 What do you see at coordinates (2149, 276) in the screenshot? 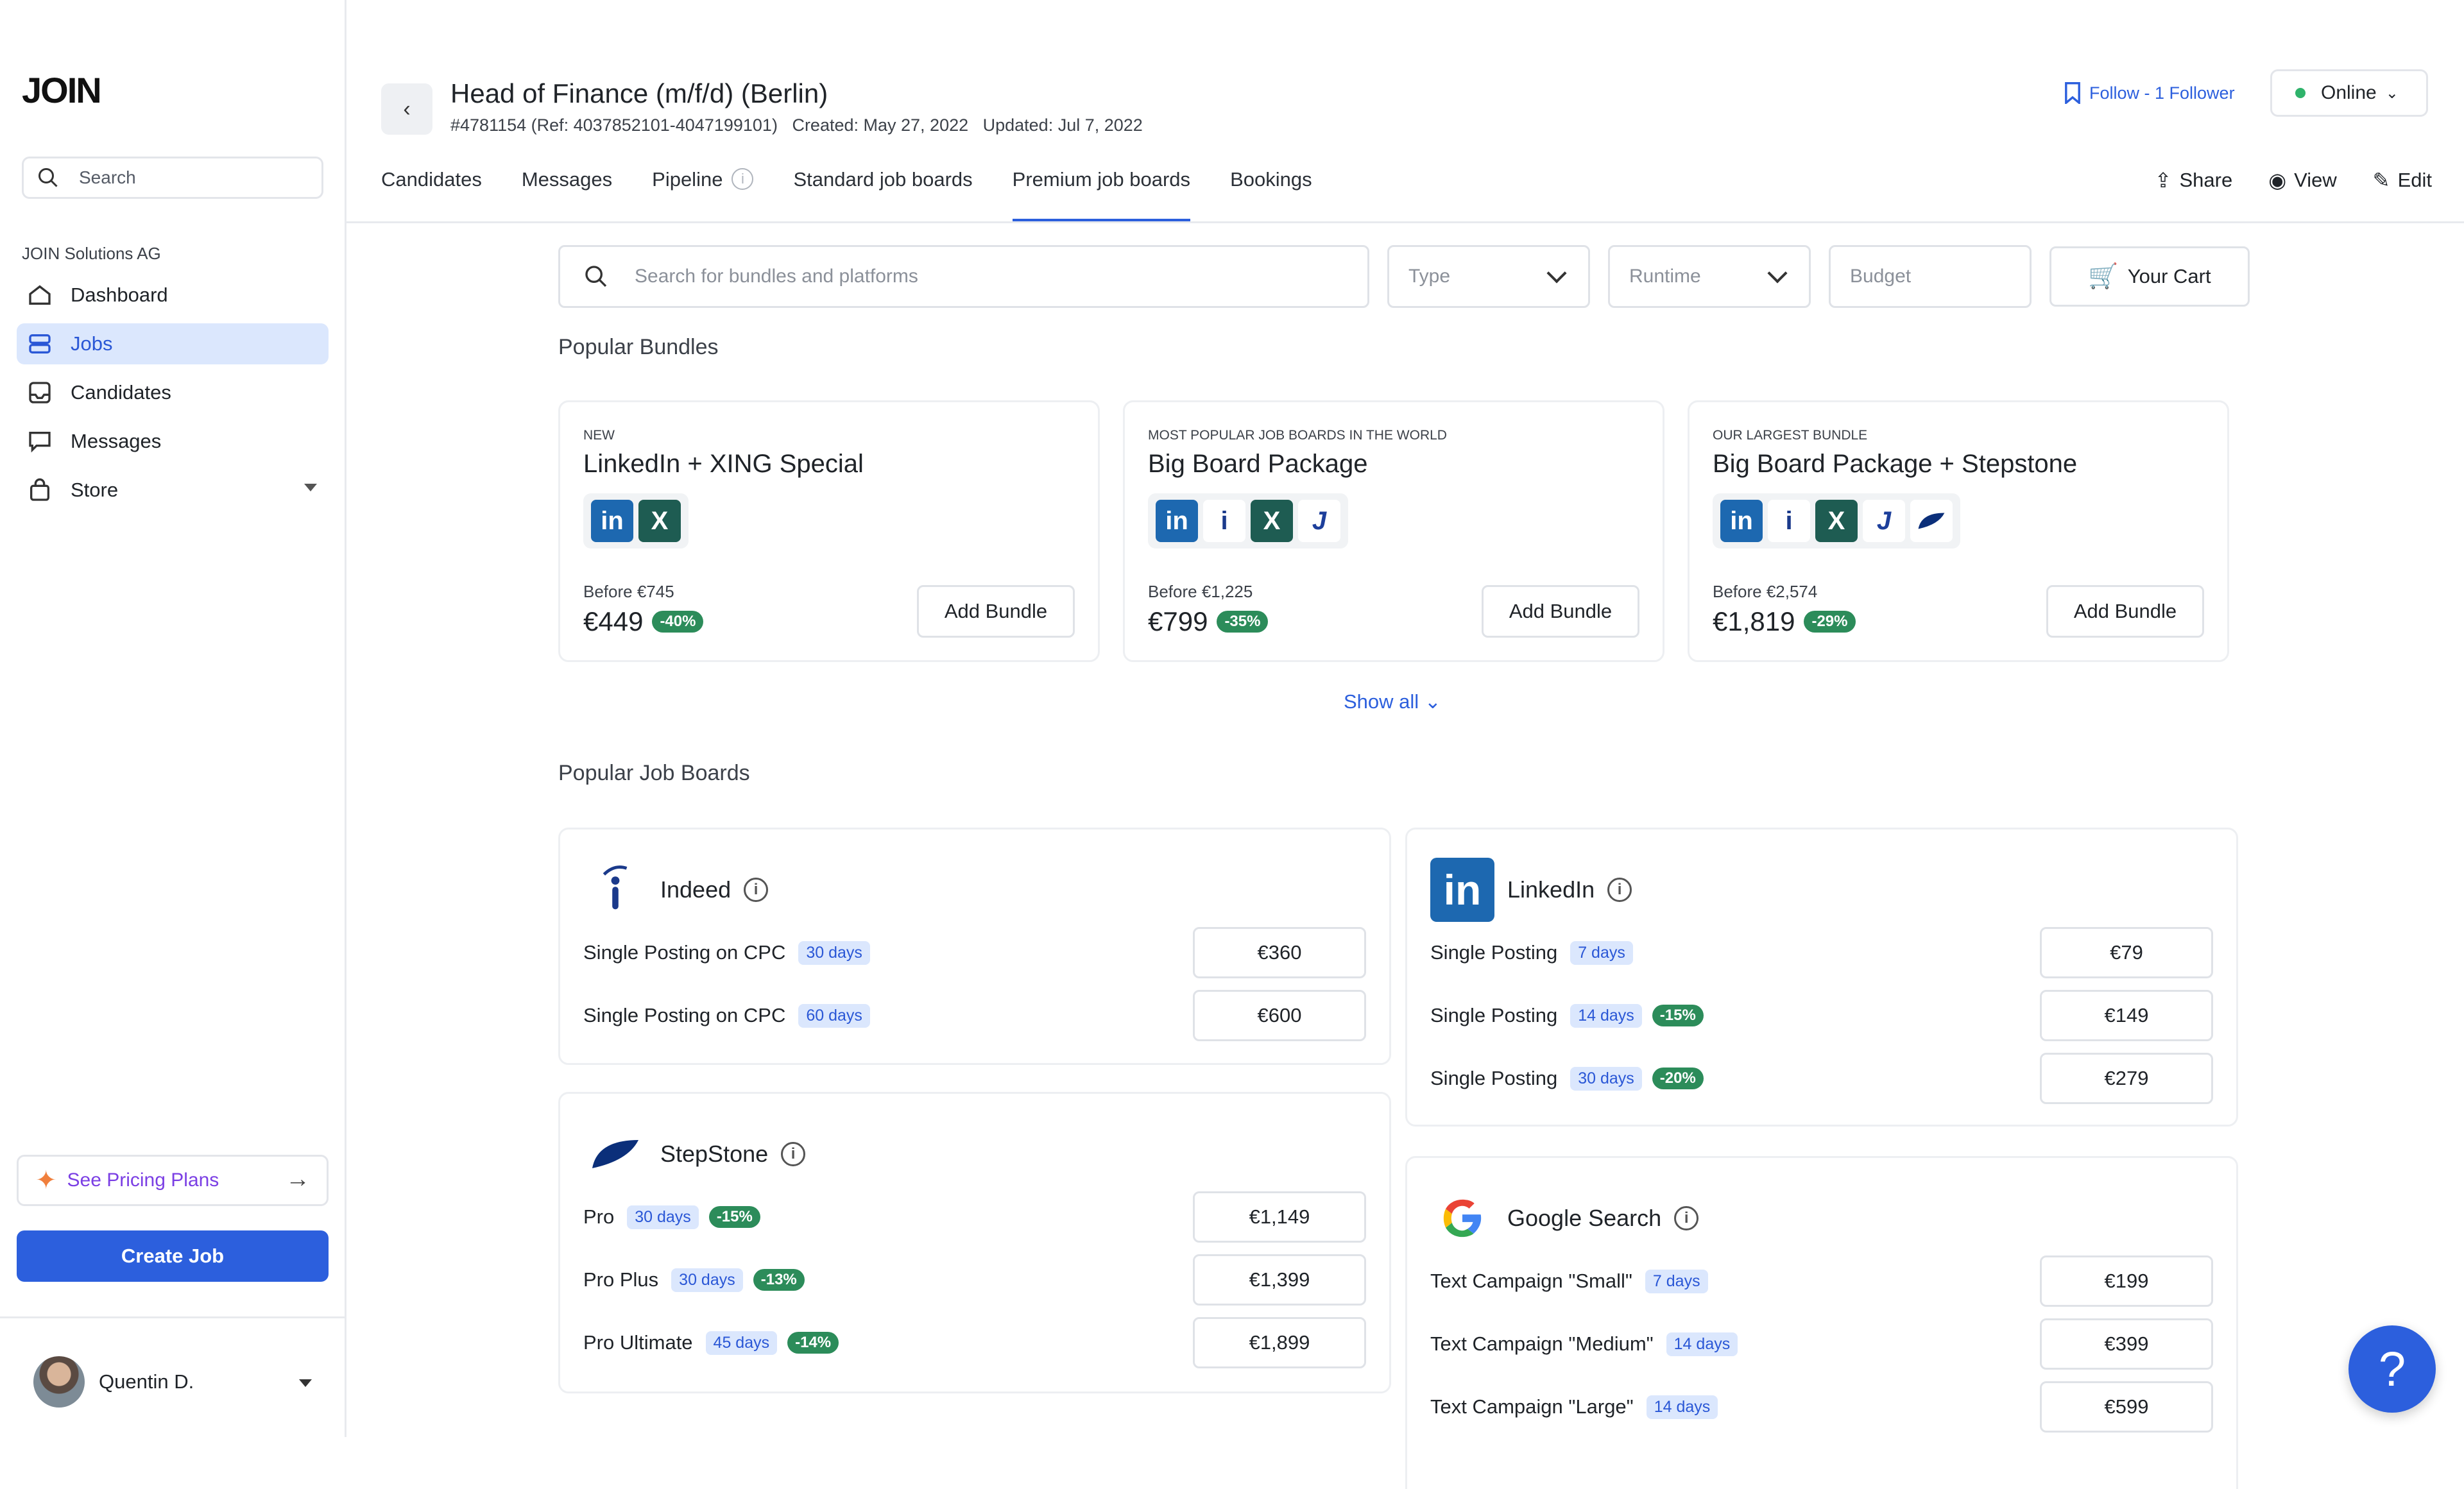
I see `your-cart-button: 🛒 Your Cart` at bounding box center [2149, 276].